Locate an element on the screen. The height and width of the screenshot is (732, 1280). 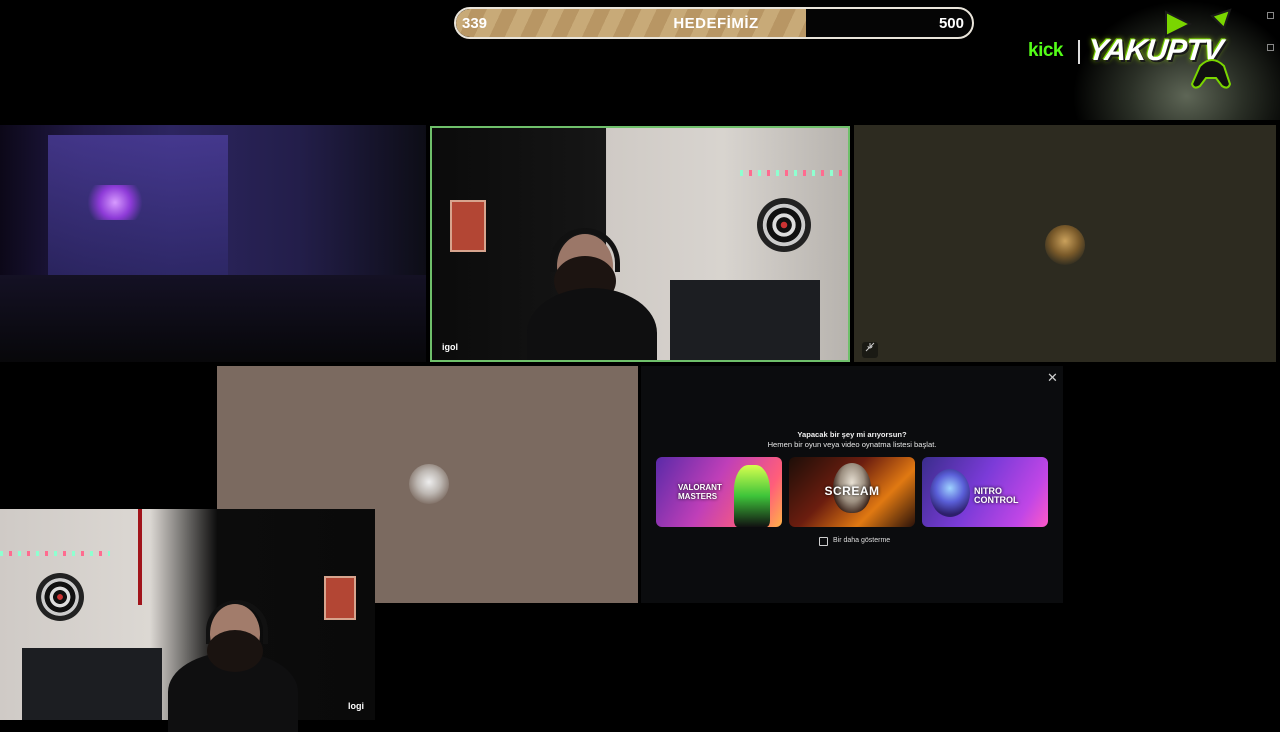
video-tile-room is located at coordinates (213, 243).